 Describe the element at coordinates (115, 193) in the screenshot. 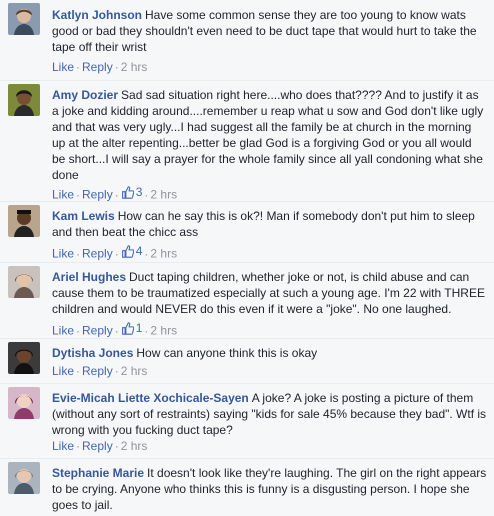

I see `comment-actions: Like · Reply · 3 · 2 hrs` at that location.